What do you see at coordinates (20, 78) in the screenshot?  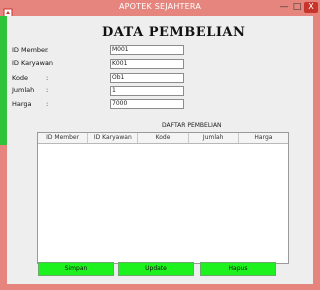 I see `kode-label: Kode` at bounding box center [20, 78].